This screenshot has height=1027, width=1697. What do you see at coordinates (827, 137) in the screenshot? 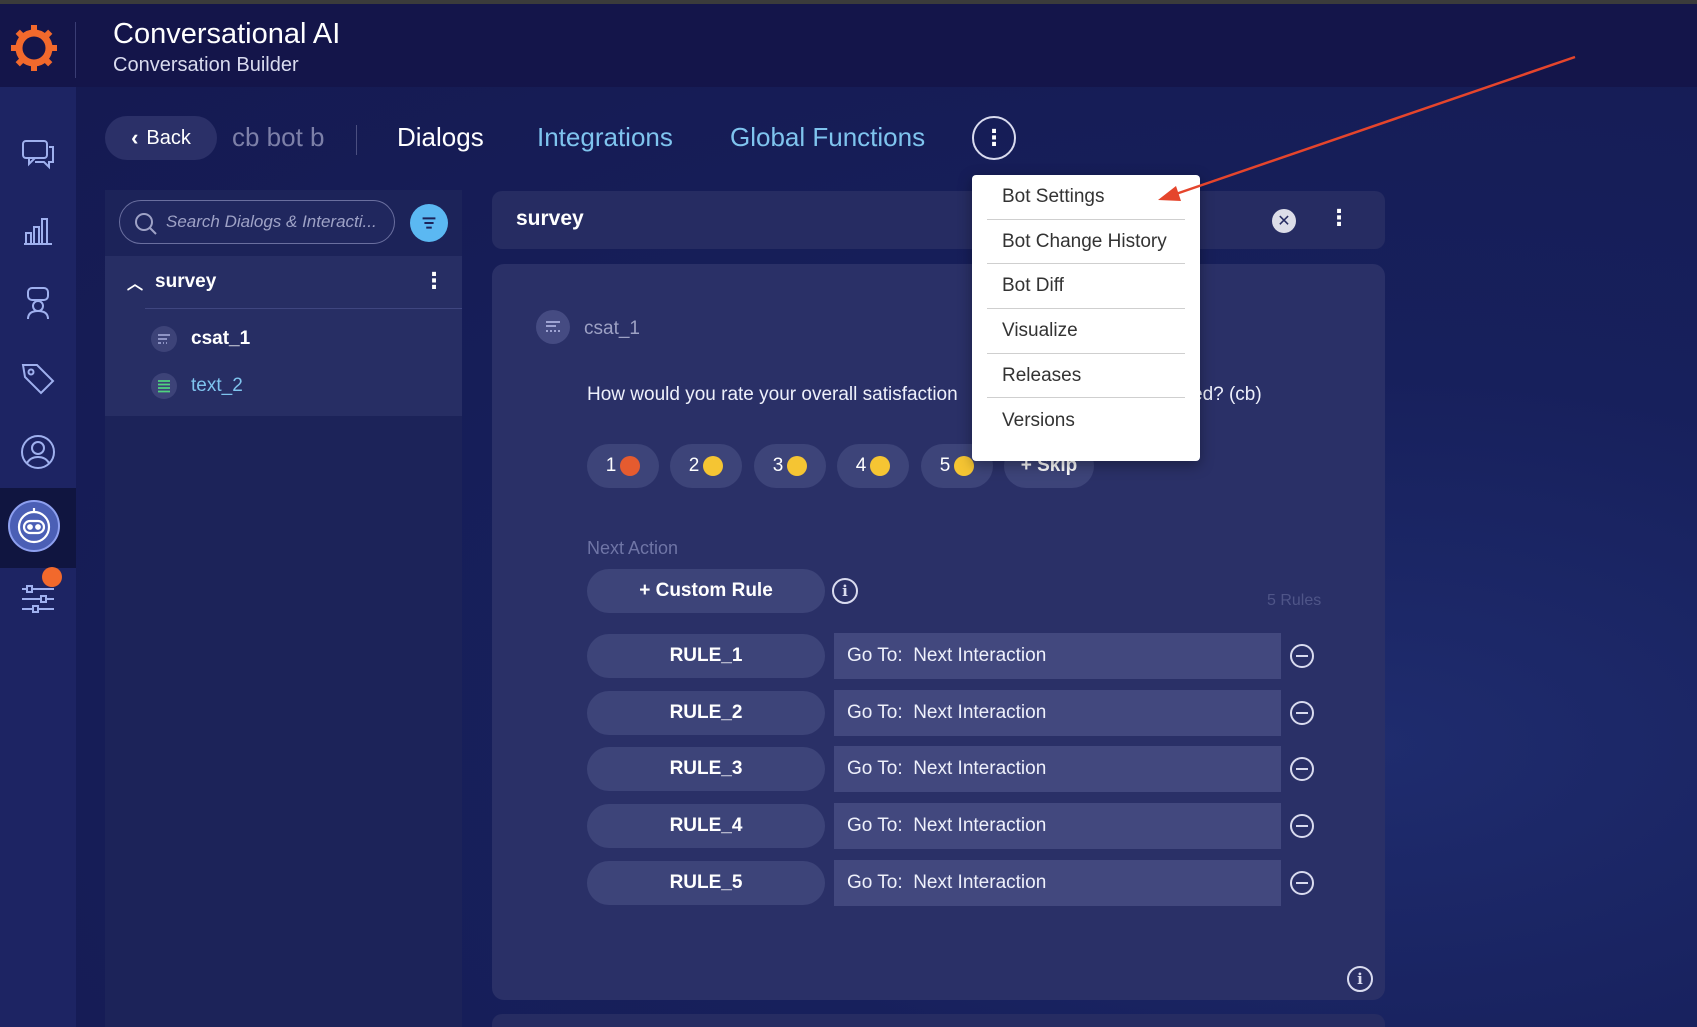
I see `tab-global-functions: Global Functions` at bounding box center [827, 137].